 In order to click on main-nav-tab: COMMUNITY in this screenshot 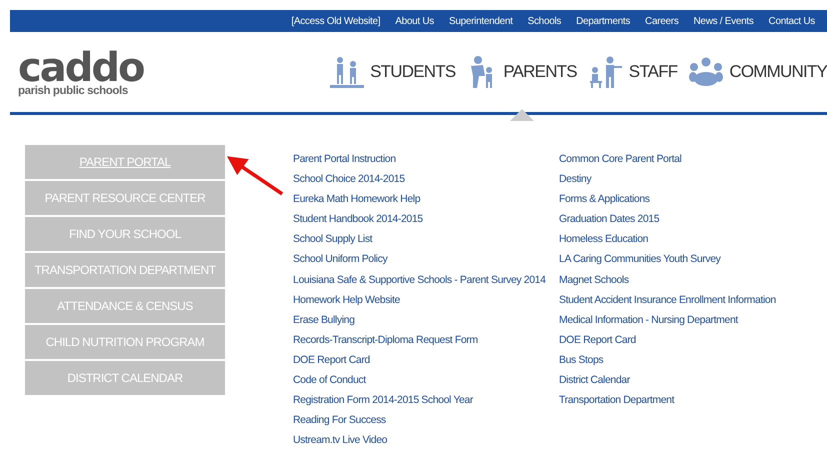, I will do `click(758, 72)`.